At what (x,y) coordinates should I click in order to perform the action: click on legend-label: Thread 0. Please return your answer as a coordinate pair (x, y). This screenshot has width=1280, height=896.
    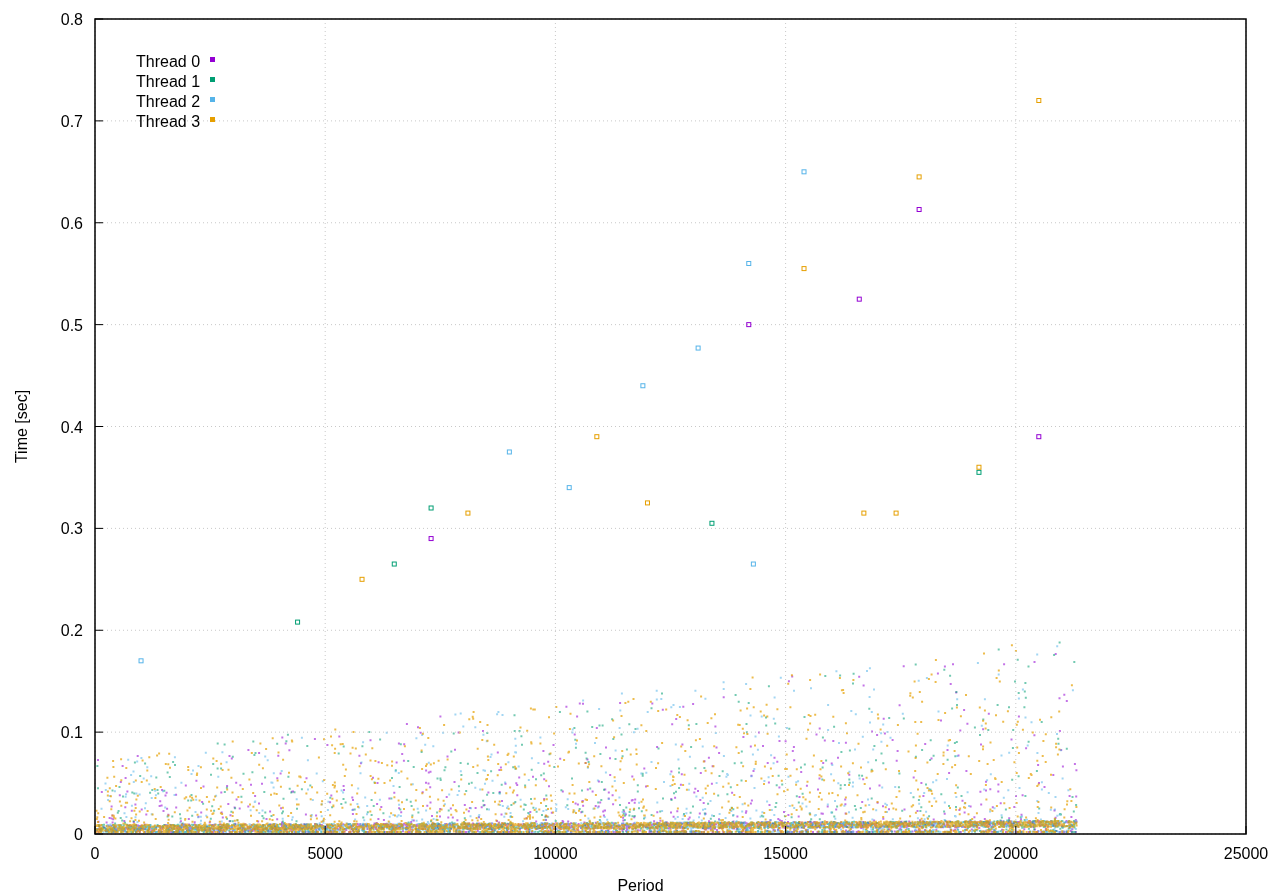
    Looking at the image, I should click on (168, 61).